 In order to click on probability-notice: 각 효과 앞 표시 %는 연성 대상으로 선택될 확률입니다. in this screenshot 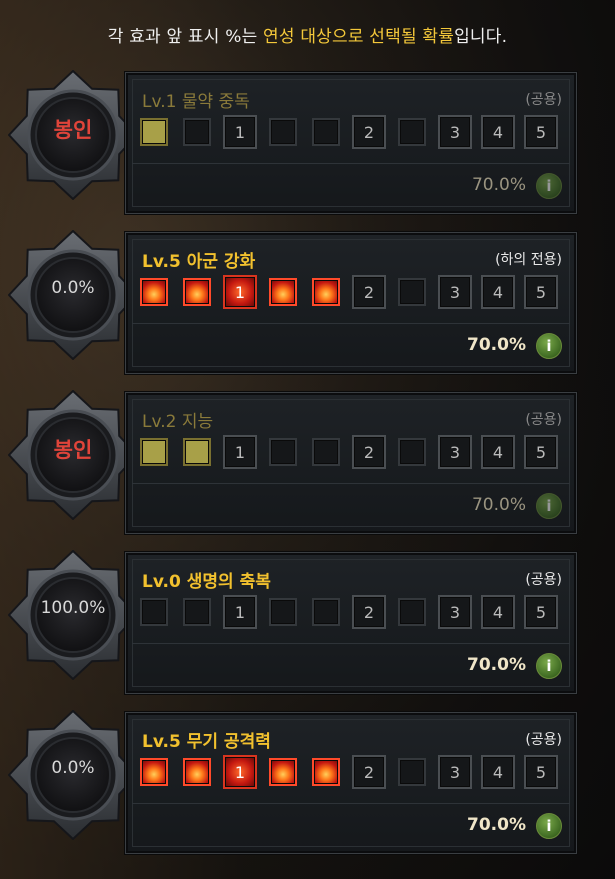, I will do `click(307, 34)`.